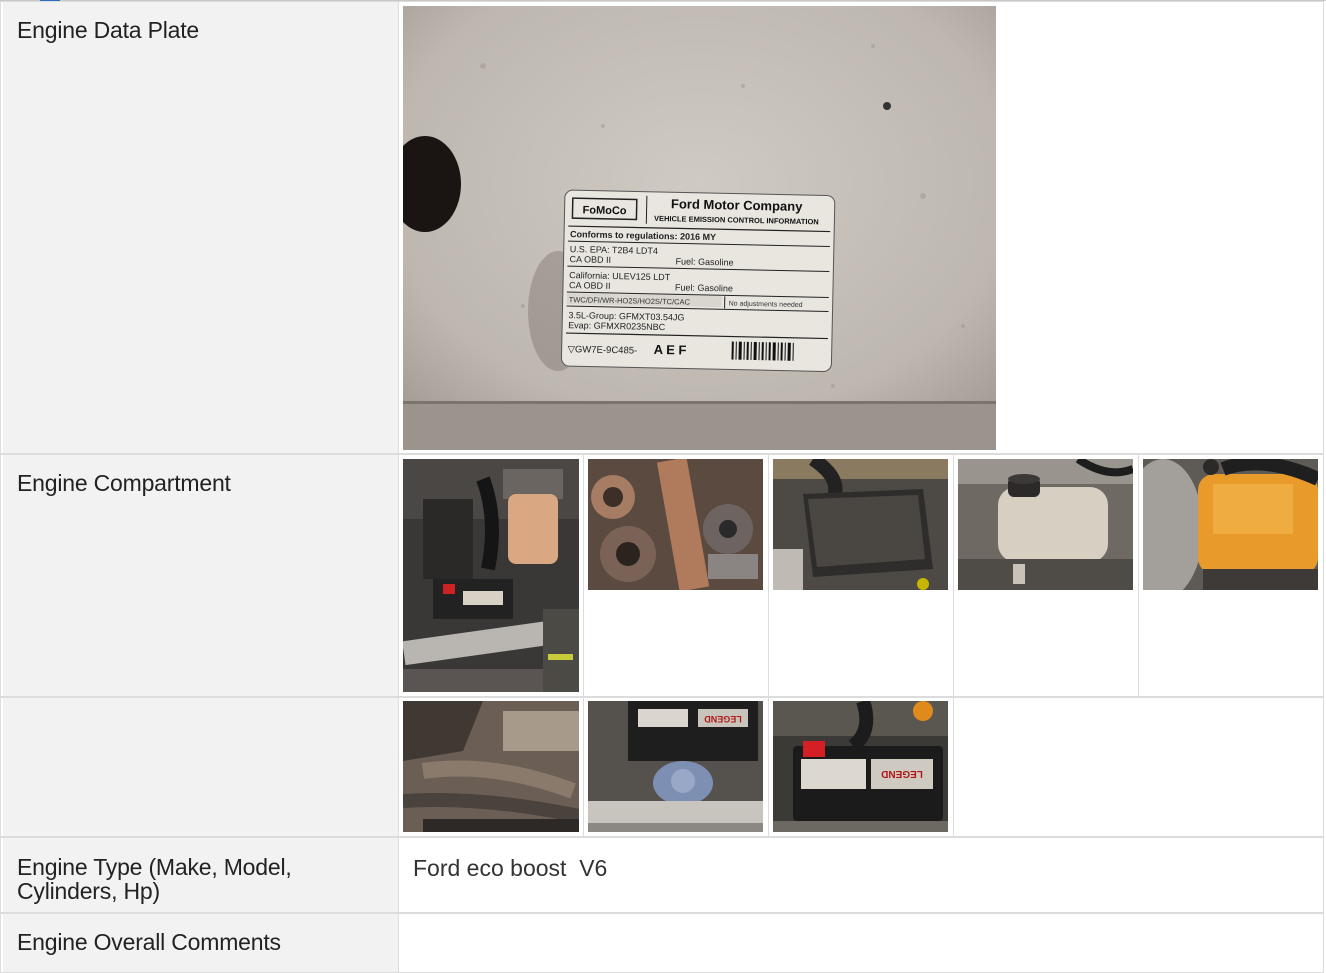 This screenshot has width=1326, height=973. What do you see at coordinates (1230, 524) in the screenshot?
I see `coolant-tank-photo` at bounding box center [1230, 524].